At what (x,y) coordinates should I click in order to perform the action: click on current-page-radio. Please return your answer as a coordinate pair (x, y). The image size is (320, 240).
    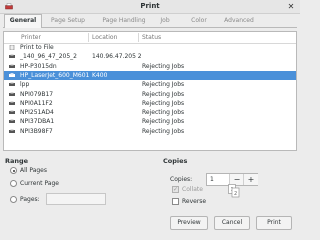
    Looking at the image, I should click on (13, 183).